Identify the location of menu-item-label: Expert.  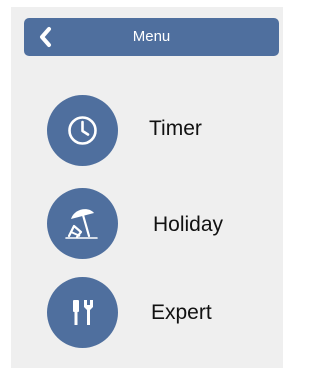
(181, 312).